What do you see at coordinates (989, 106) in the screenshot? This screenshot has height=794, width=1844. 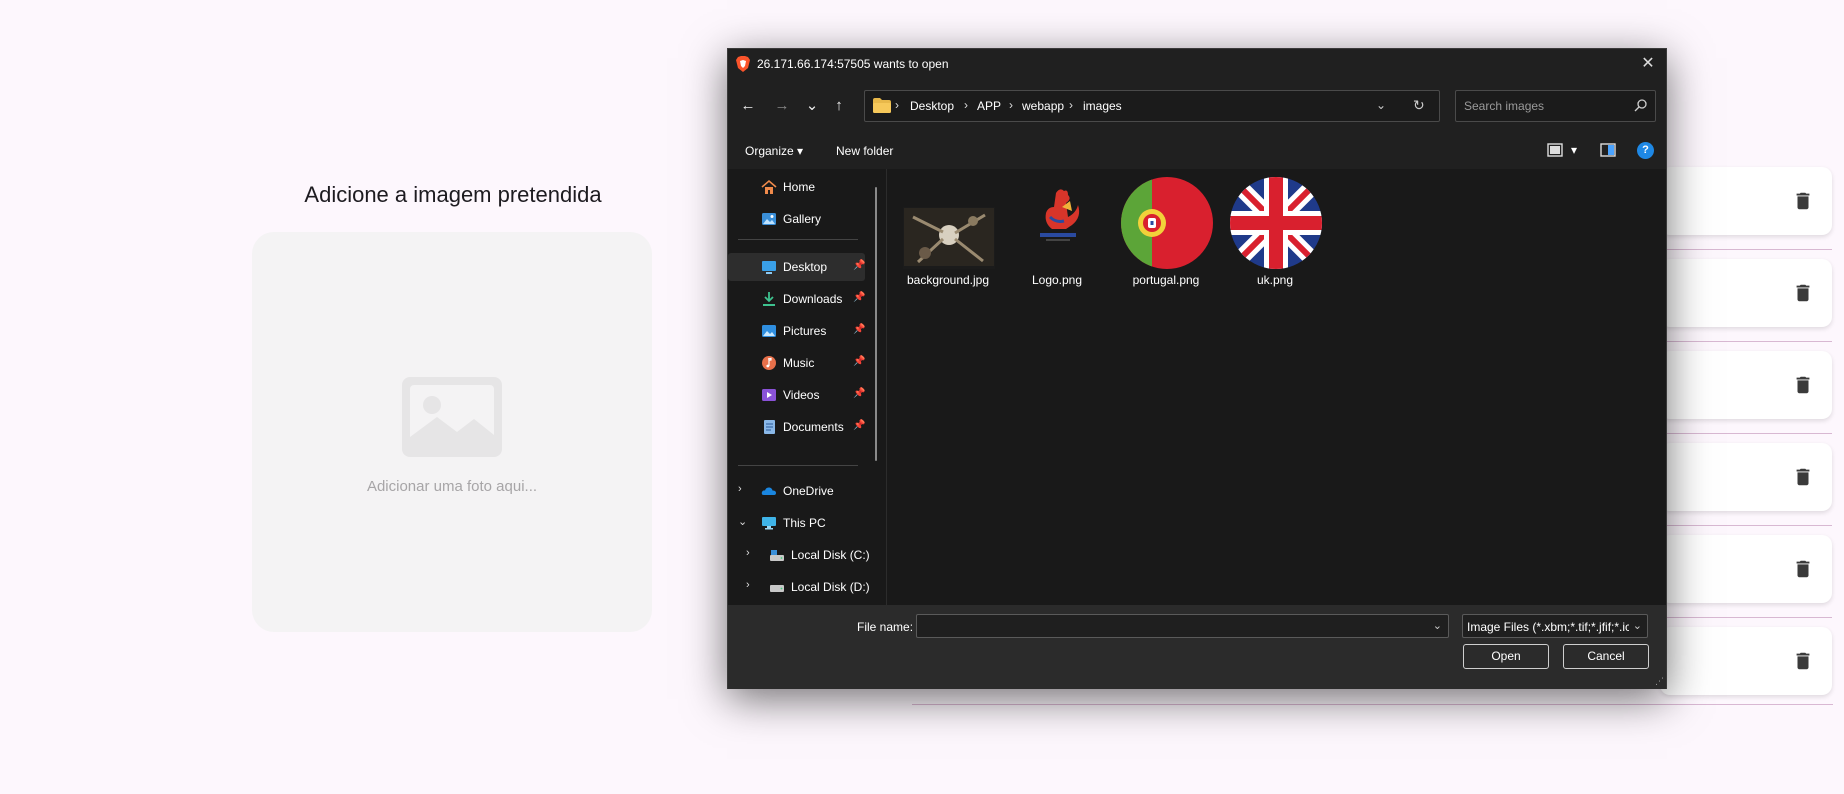 I see `breadcrumb-app: APP` at bounding box center [989, 106].